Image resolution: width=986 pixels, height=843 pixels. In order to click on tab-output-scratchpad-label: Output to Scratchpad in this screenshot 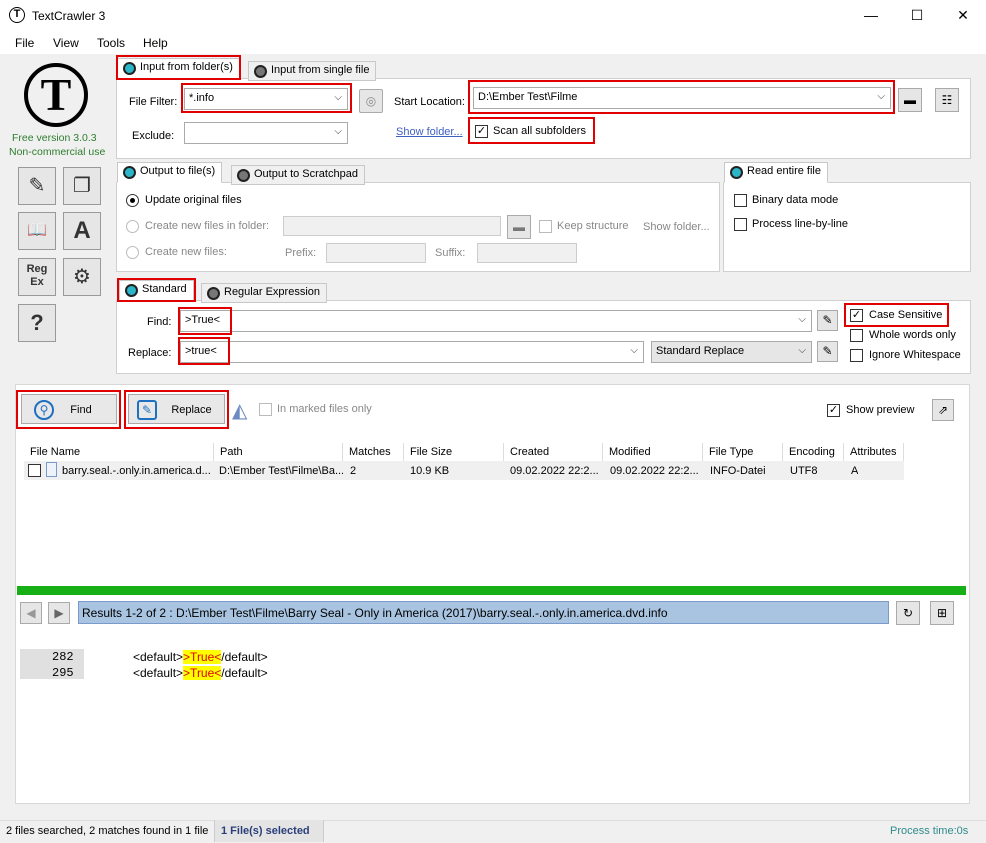, I will do `click(306, 174)`.